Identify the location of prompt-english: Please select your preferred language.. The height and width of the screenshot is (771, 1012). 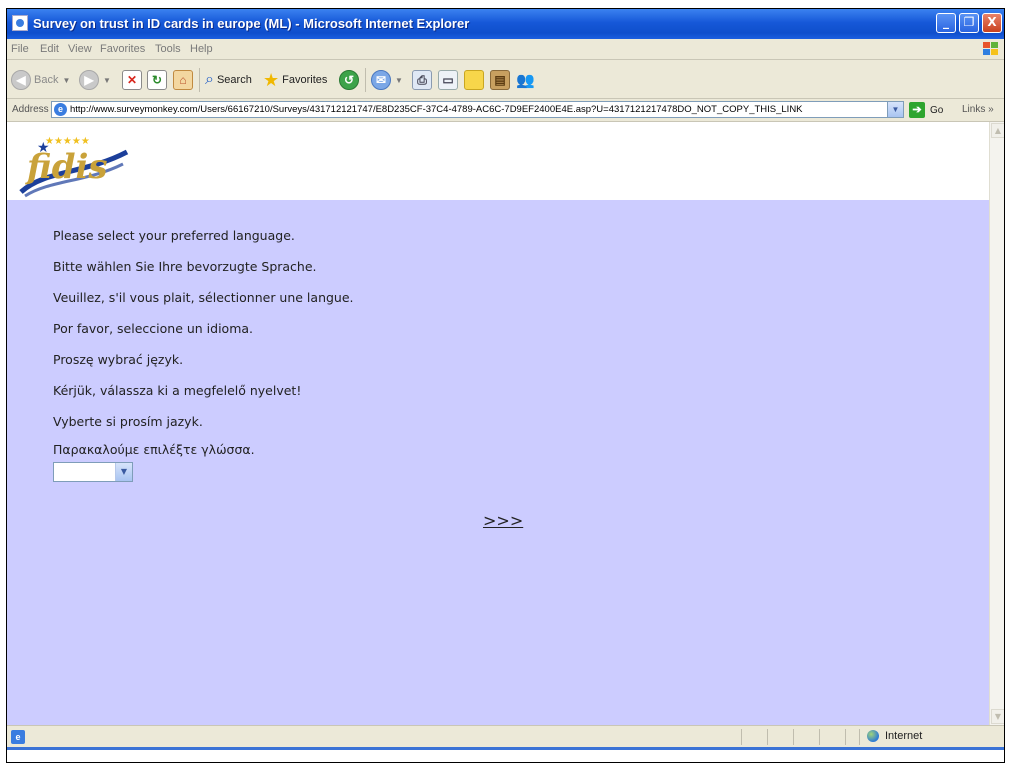
(174, 235).